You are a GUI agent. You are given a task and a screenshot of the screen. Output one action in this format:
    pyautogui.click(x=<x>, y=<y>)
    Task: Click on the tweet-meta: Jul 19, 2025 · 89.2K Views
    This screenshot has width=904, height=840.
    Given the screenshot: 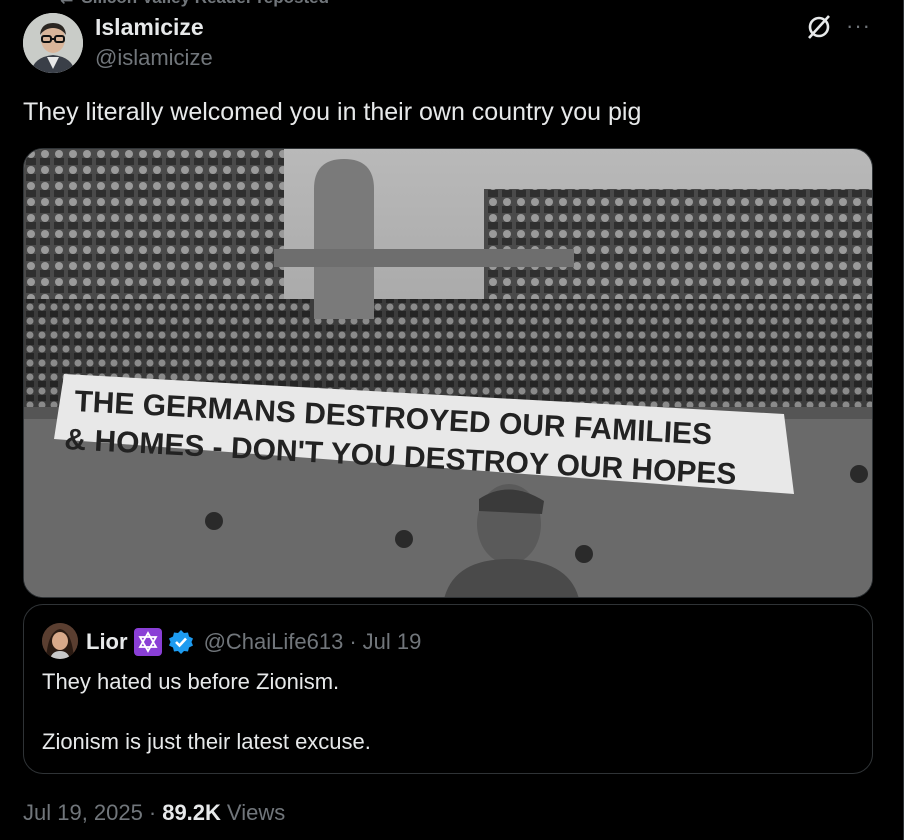 What is the action you would take?
    pyautogui.click(x=154, y=813)
    